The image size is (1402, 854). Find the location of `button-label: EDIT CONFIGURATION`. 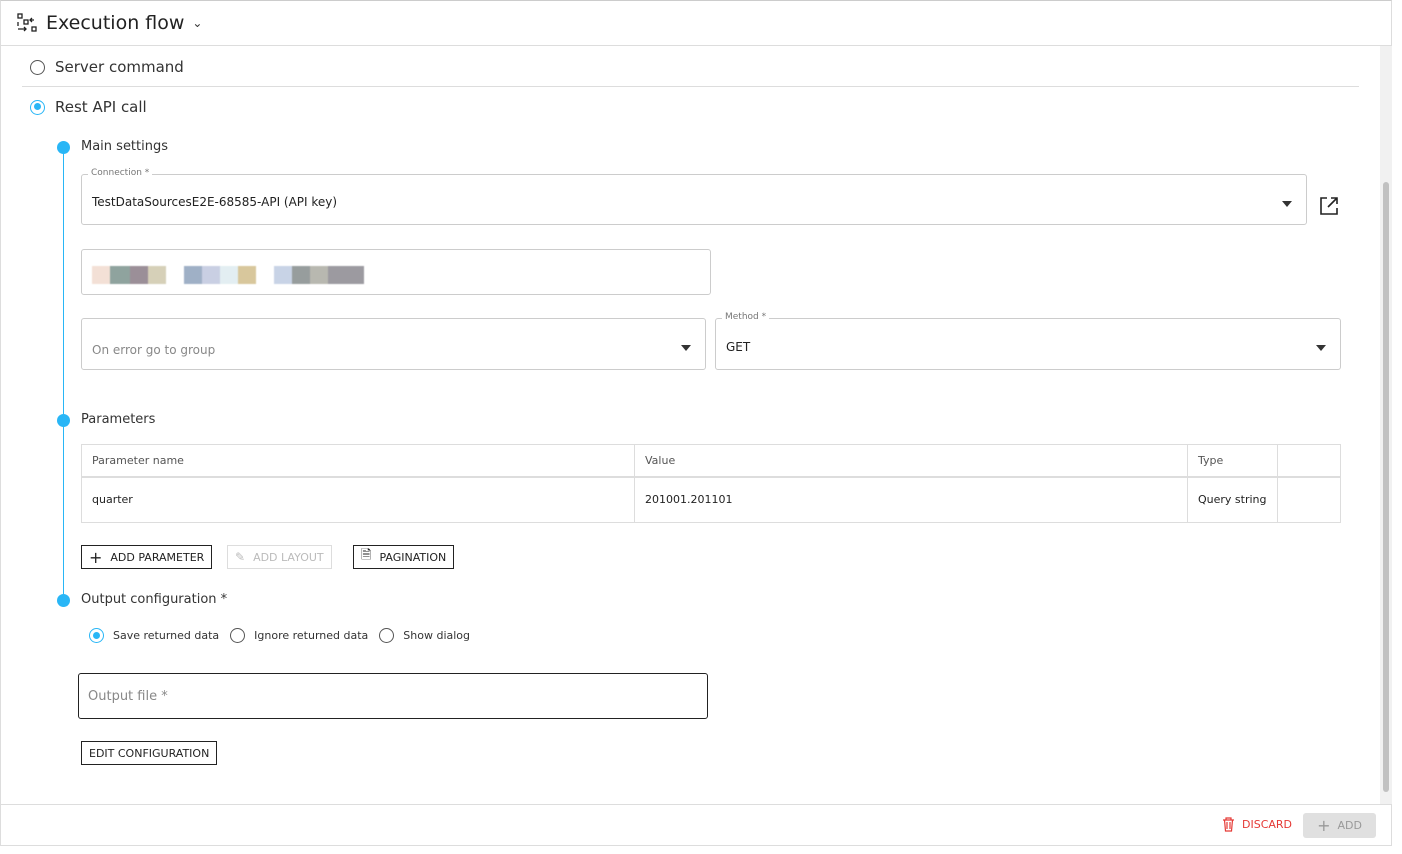

button-label: EDIT CONFIGURATION is located at coordinates (149, 753).